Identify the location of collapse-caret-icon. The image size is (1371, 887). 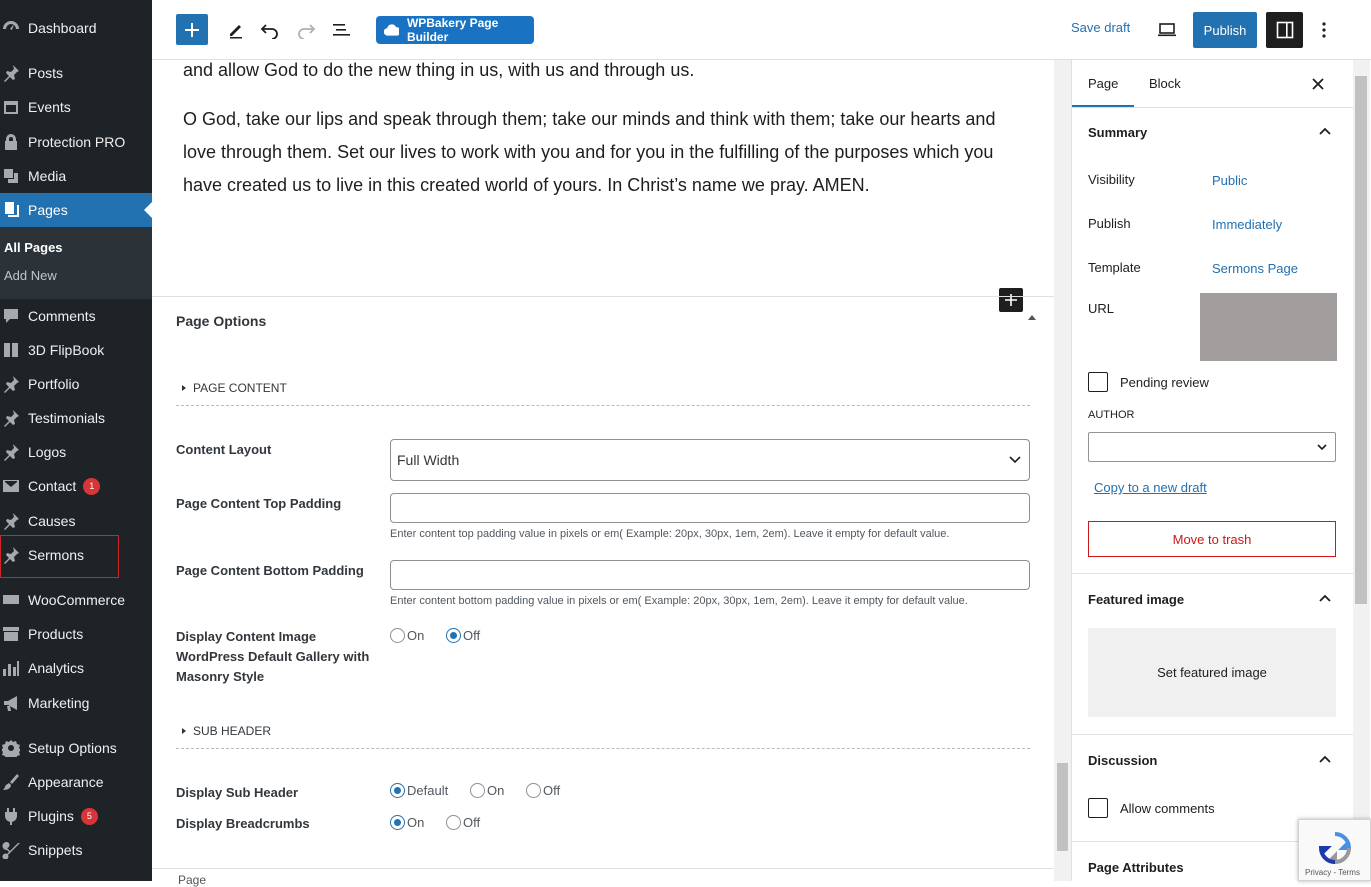
(1032, 317).